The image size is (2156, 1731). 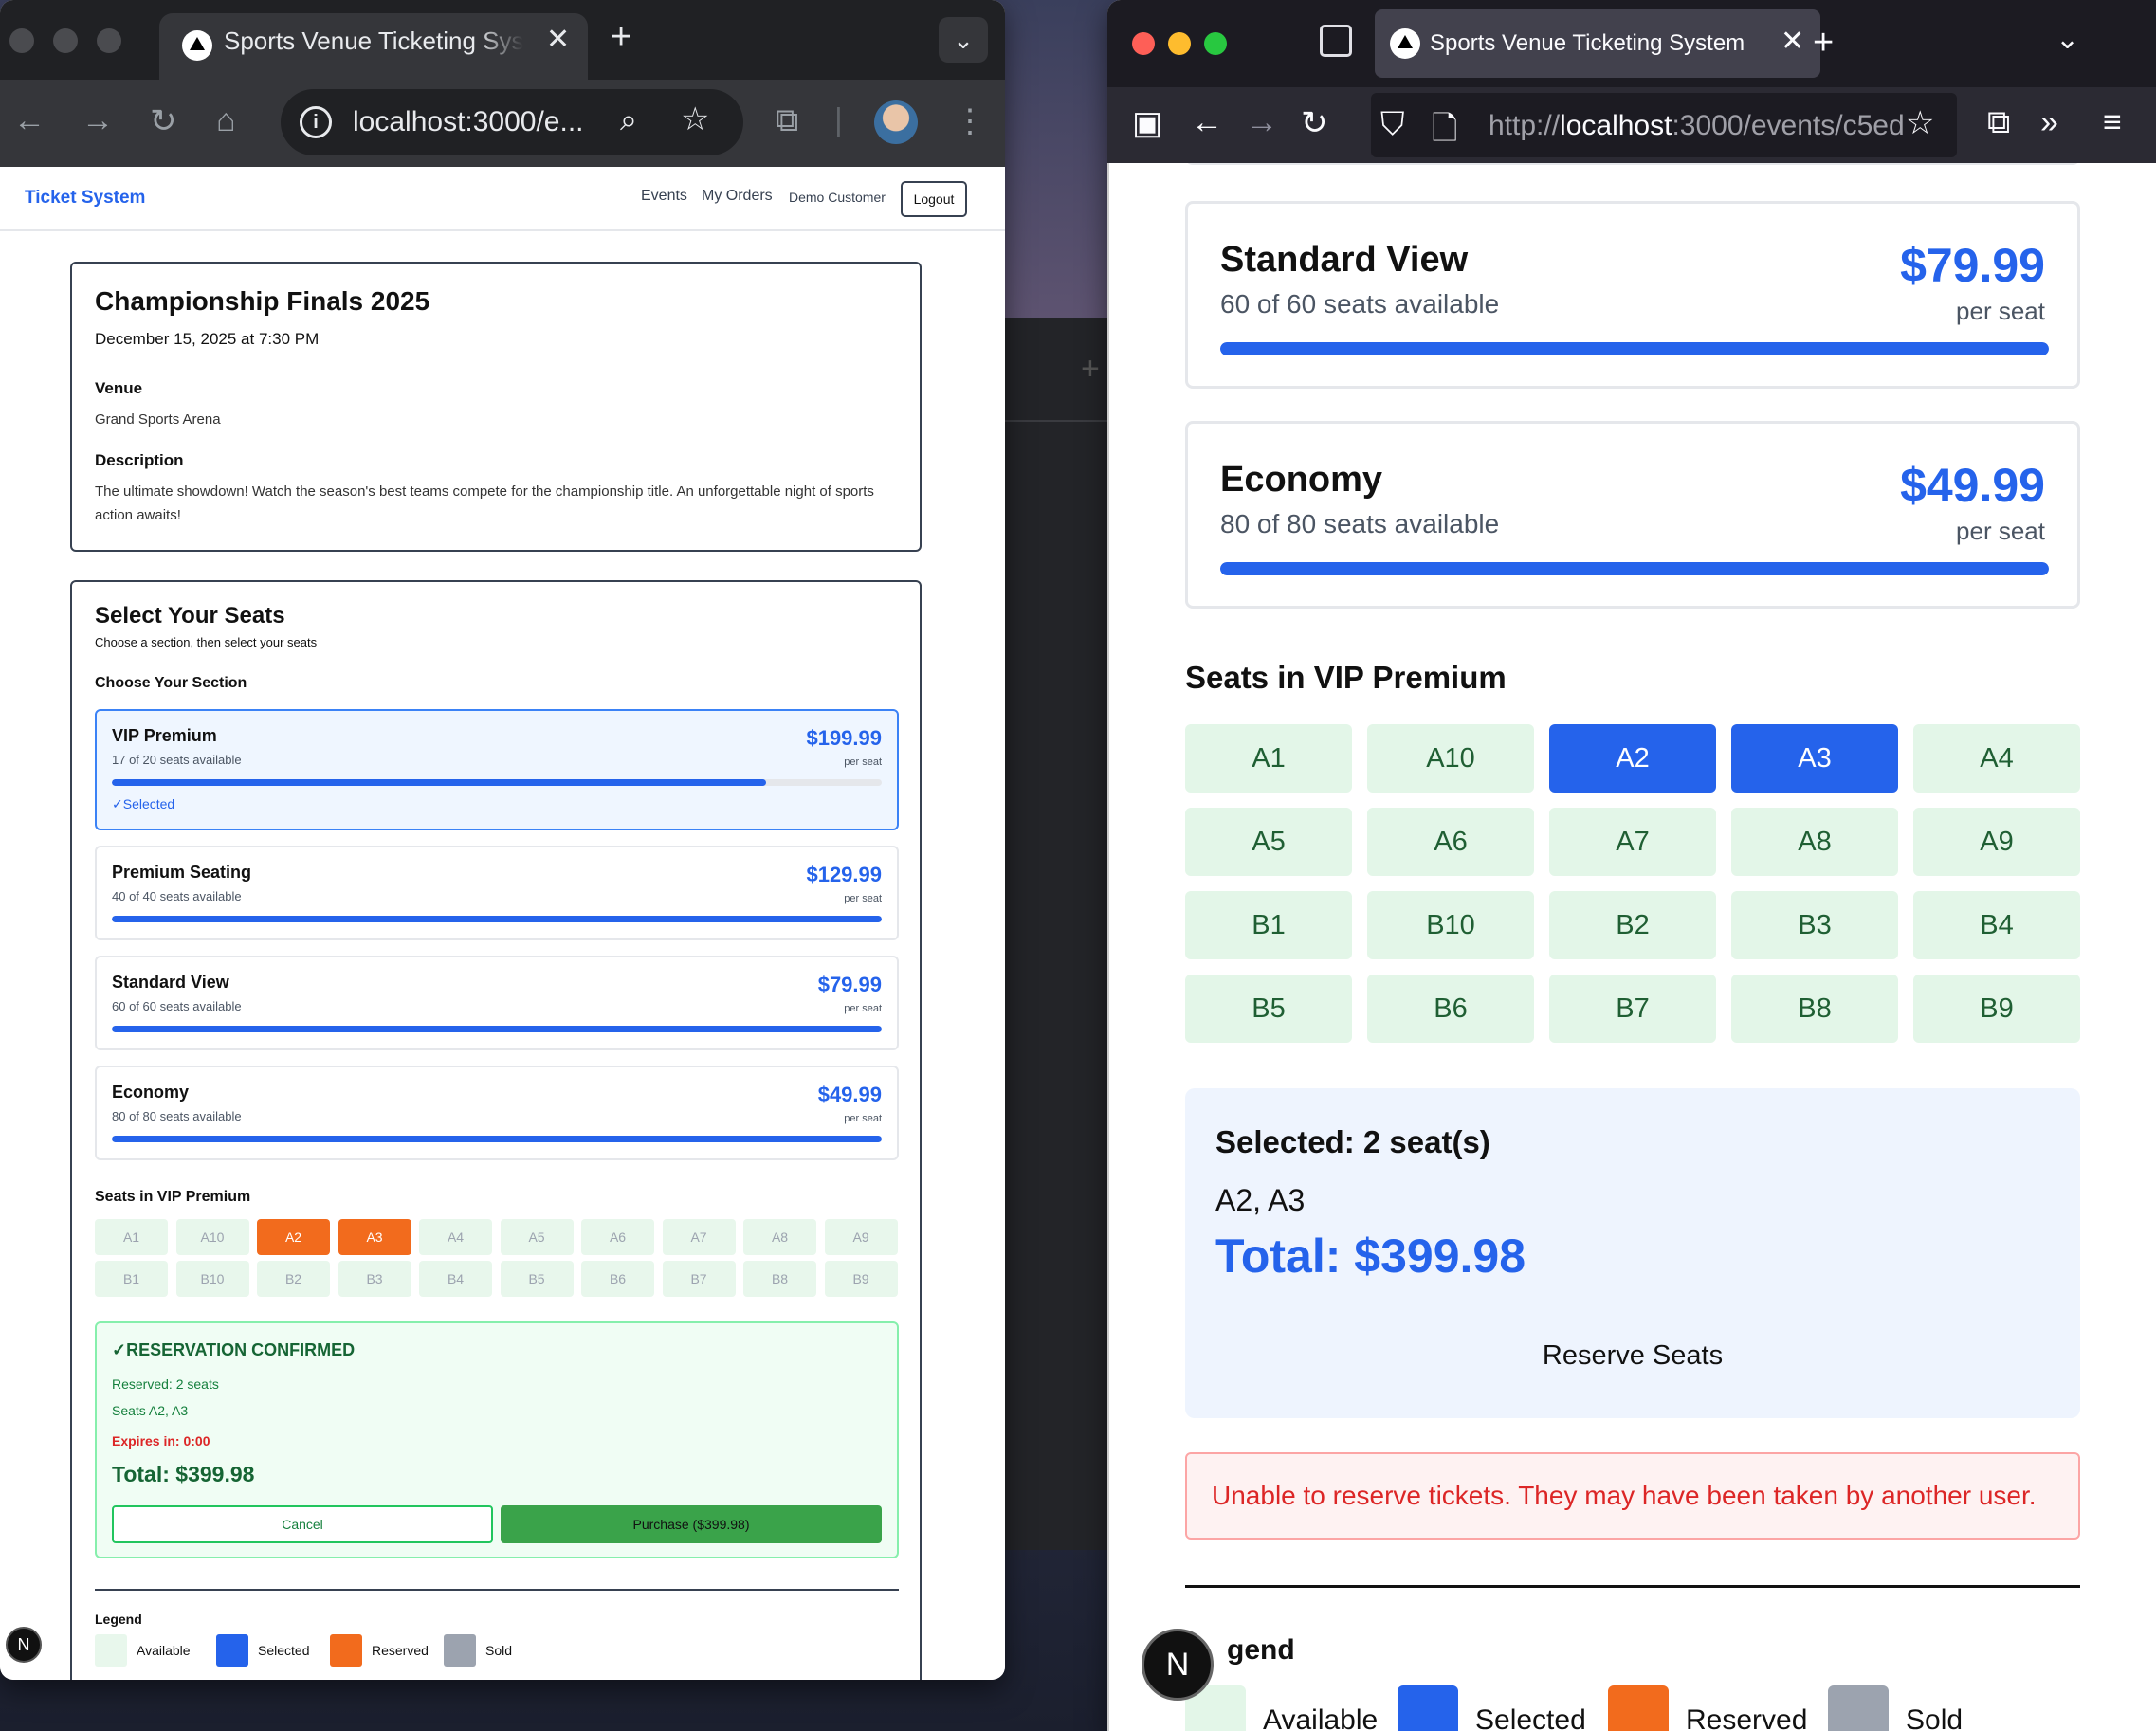 What do you see at coordinates (844, 874) in the screenshot?
I see `section-price: $129.99` at bounding box center [844, 874].